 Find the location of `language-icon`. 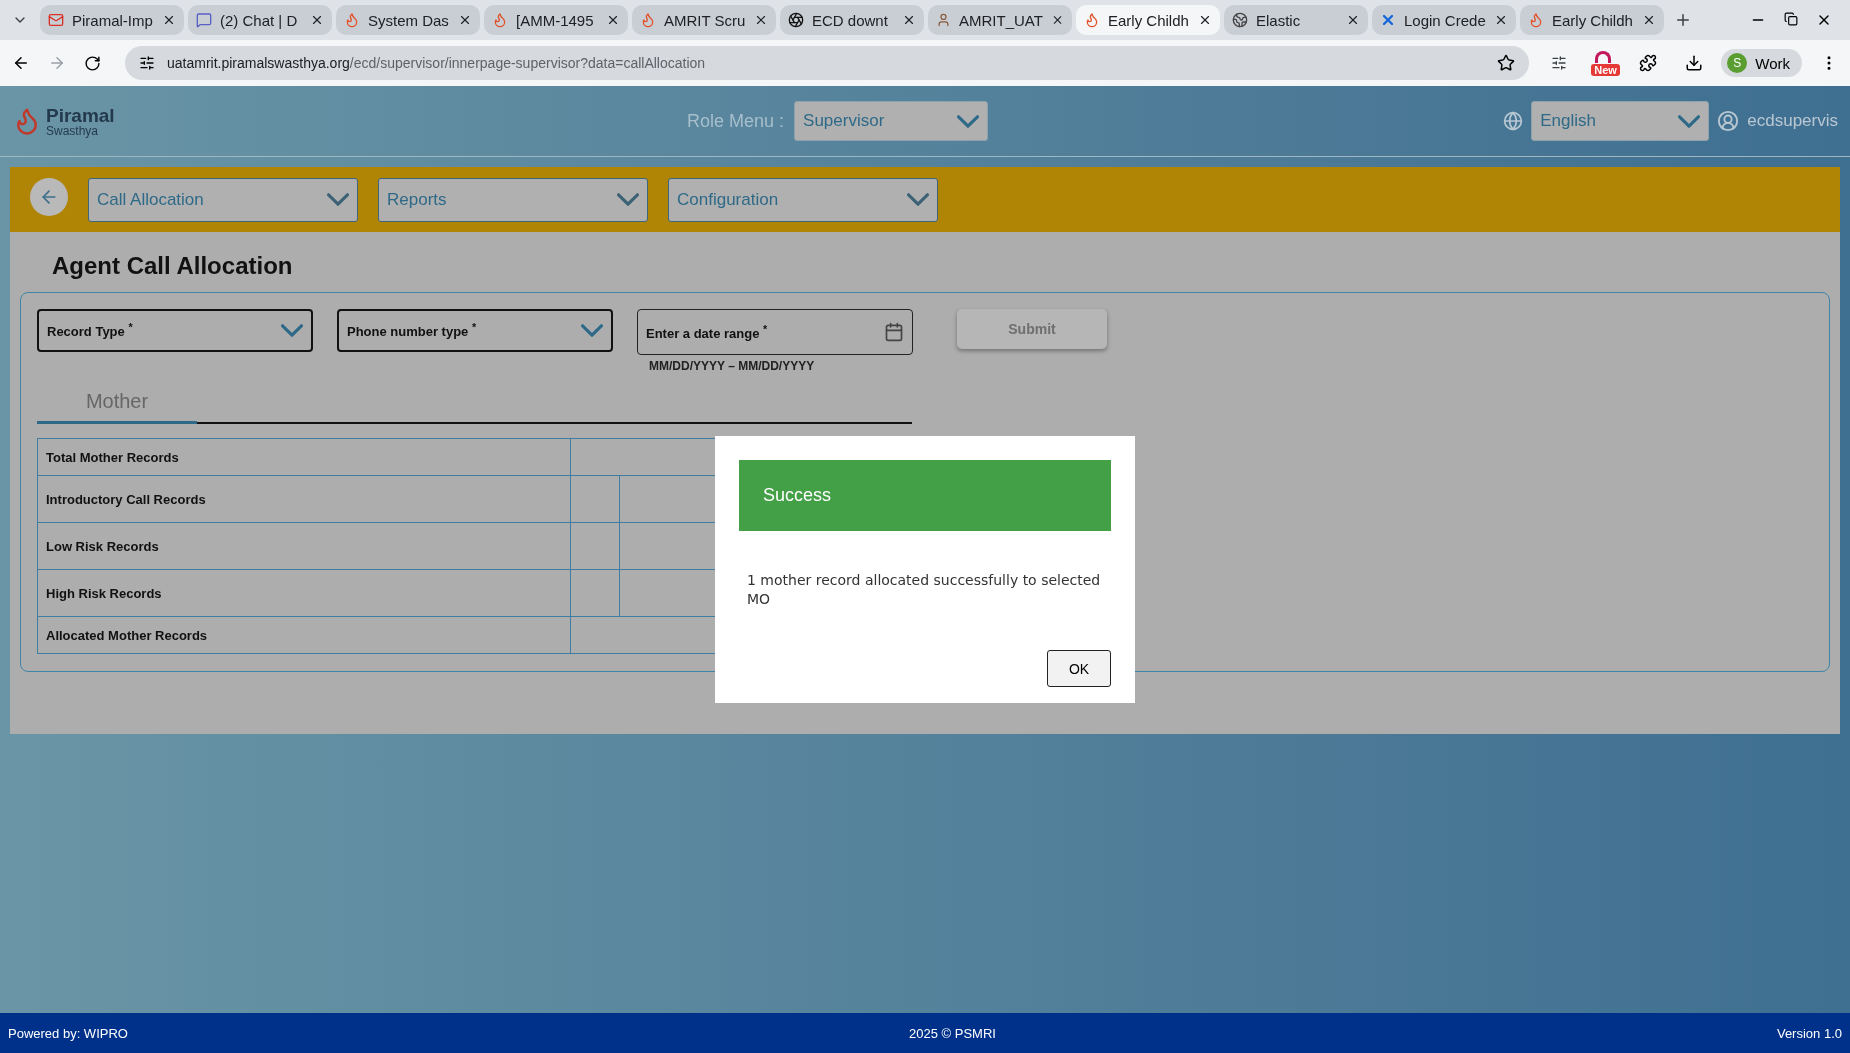

language-icon is located at coordinates (1513, 121).